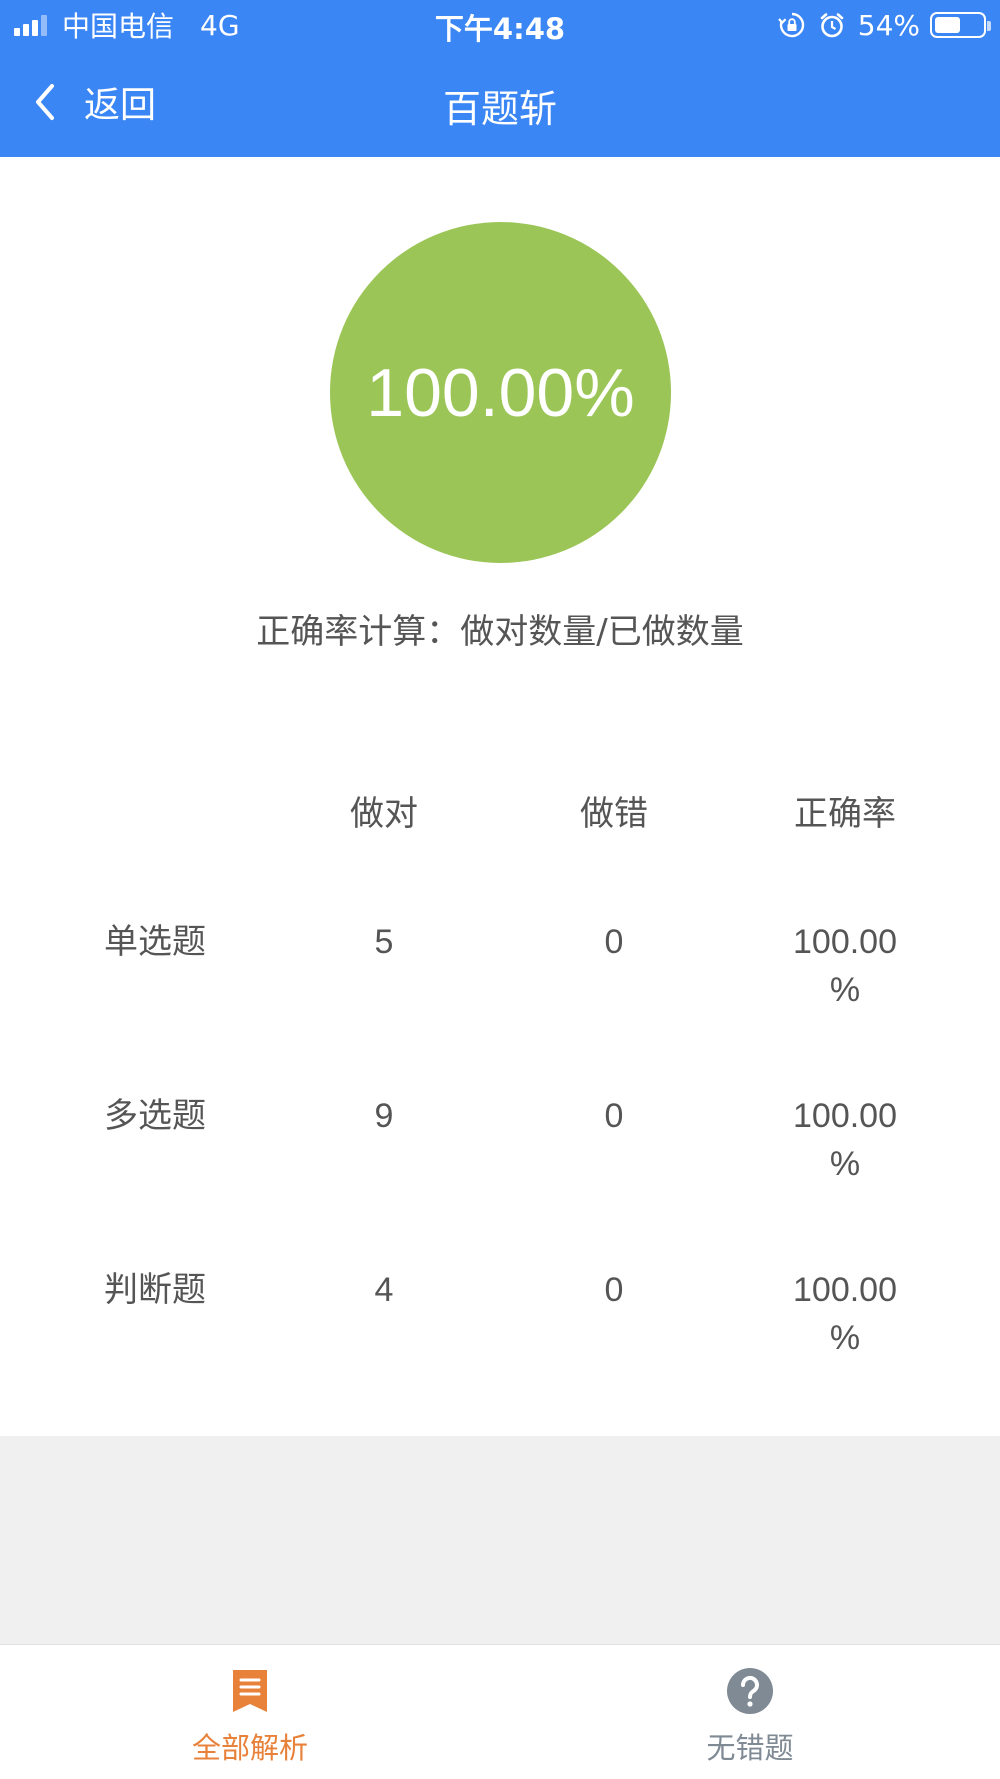  What do you see at coordinates (888, 25) in the screenshot?
I see `battery-percent: 54%` at bounding box center [888, 25].